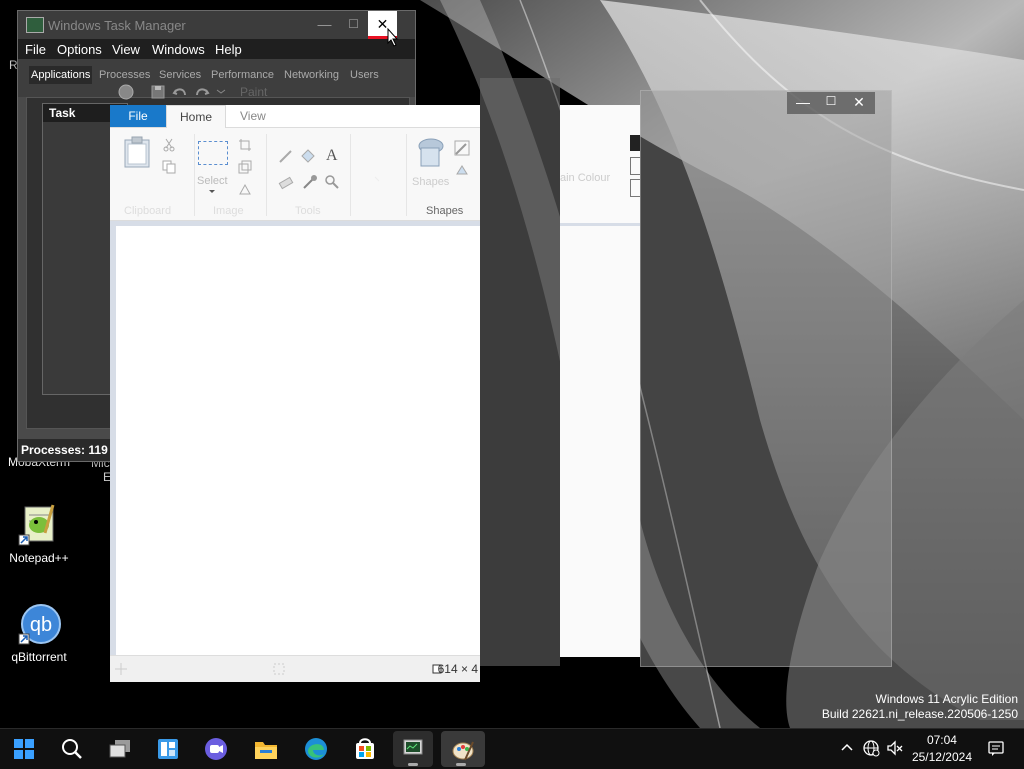 The width and height of the screenshot is (1024, 769). I want to click on task-manager-taskbar-button, so click(413, 749).